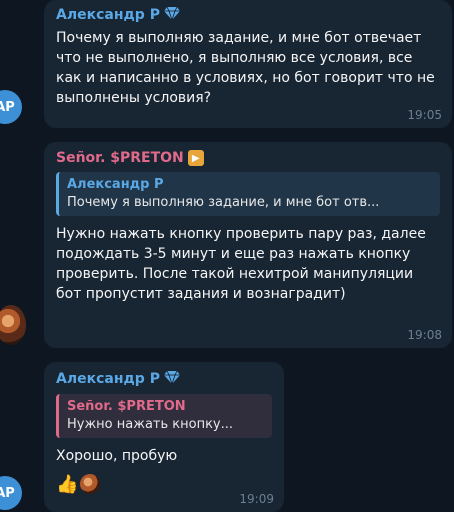 This screenshot has height=512, width=454. Describe the element at coordinates (90, 484) in the screenshot. I see `reactor-avatar` at that location.